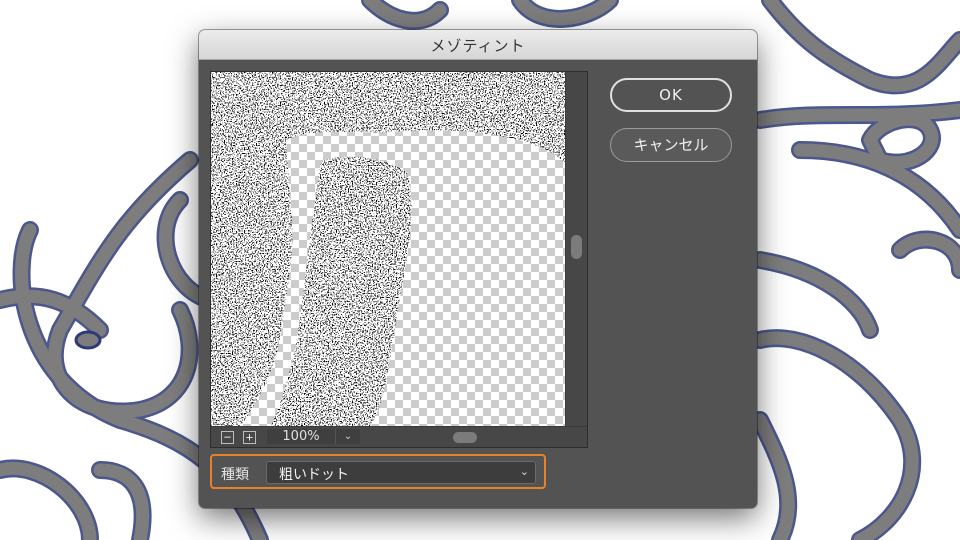 The height and width of the screenshot is (540, 960). I want to click on zoom-dropdown-button: ⌄, so click(347, 436).